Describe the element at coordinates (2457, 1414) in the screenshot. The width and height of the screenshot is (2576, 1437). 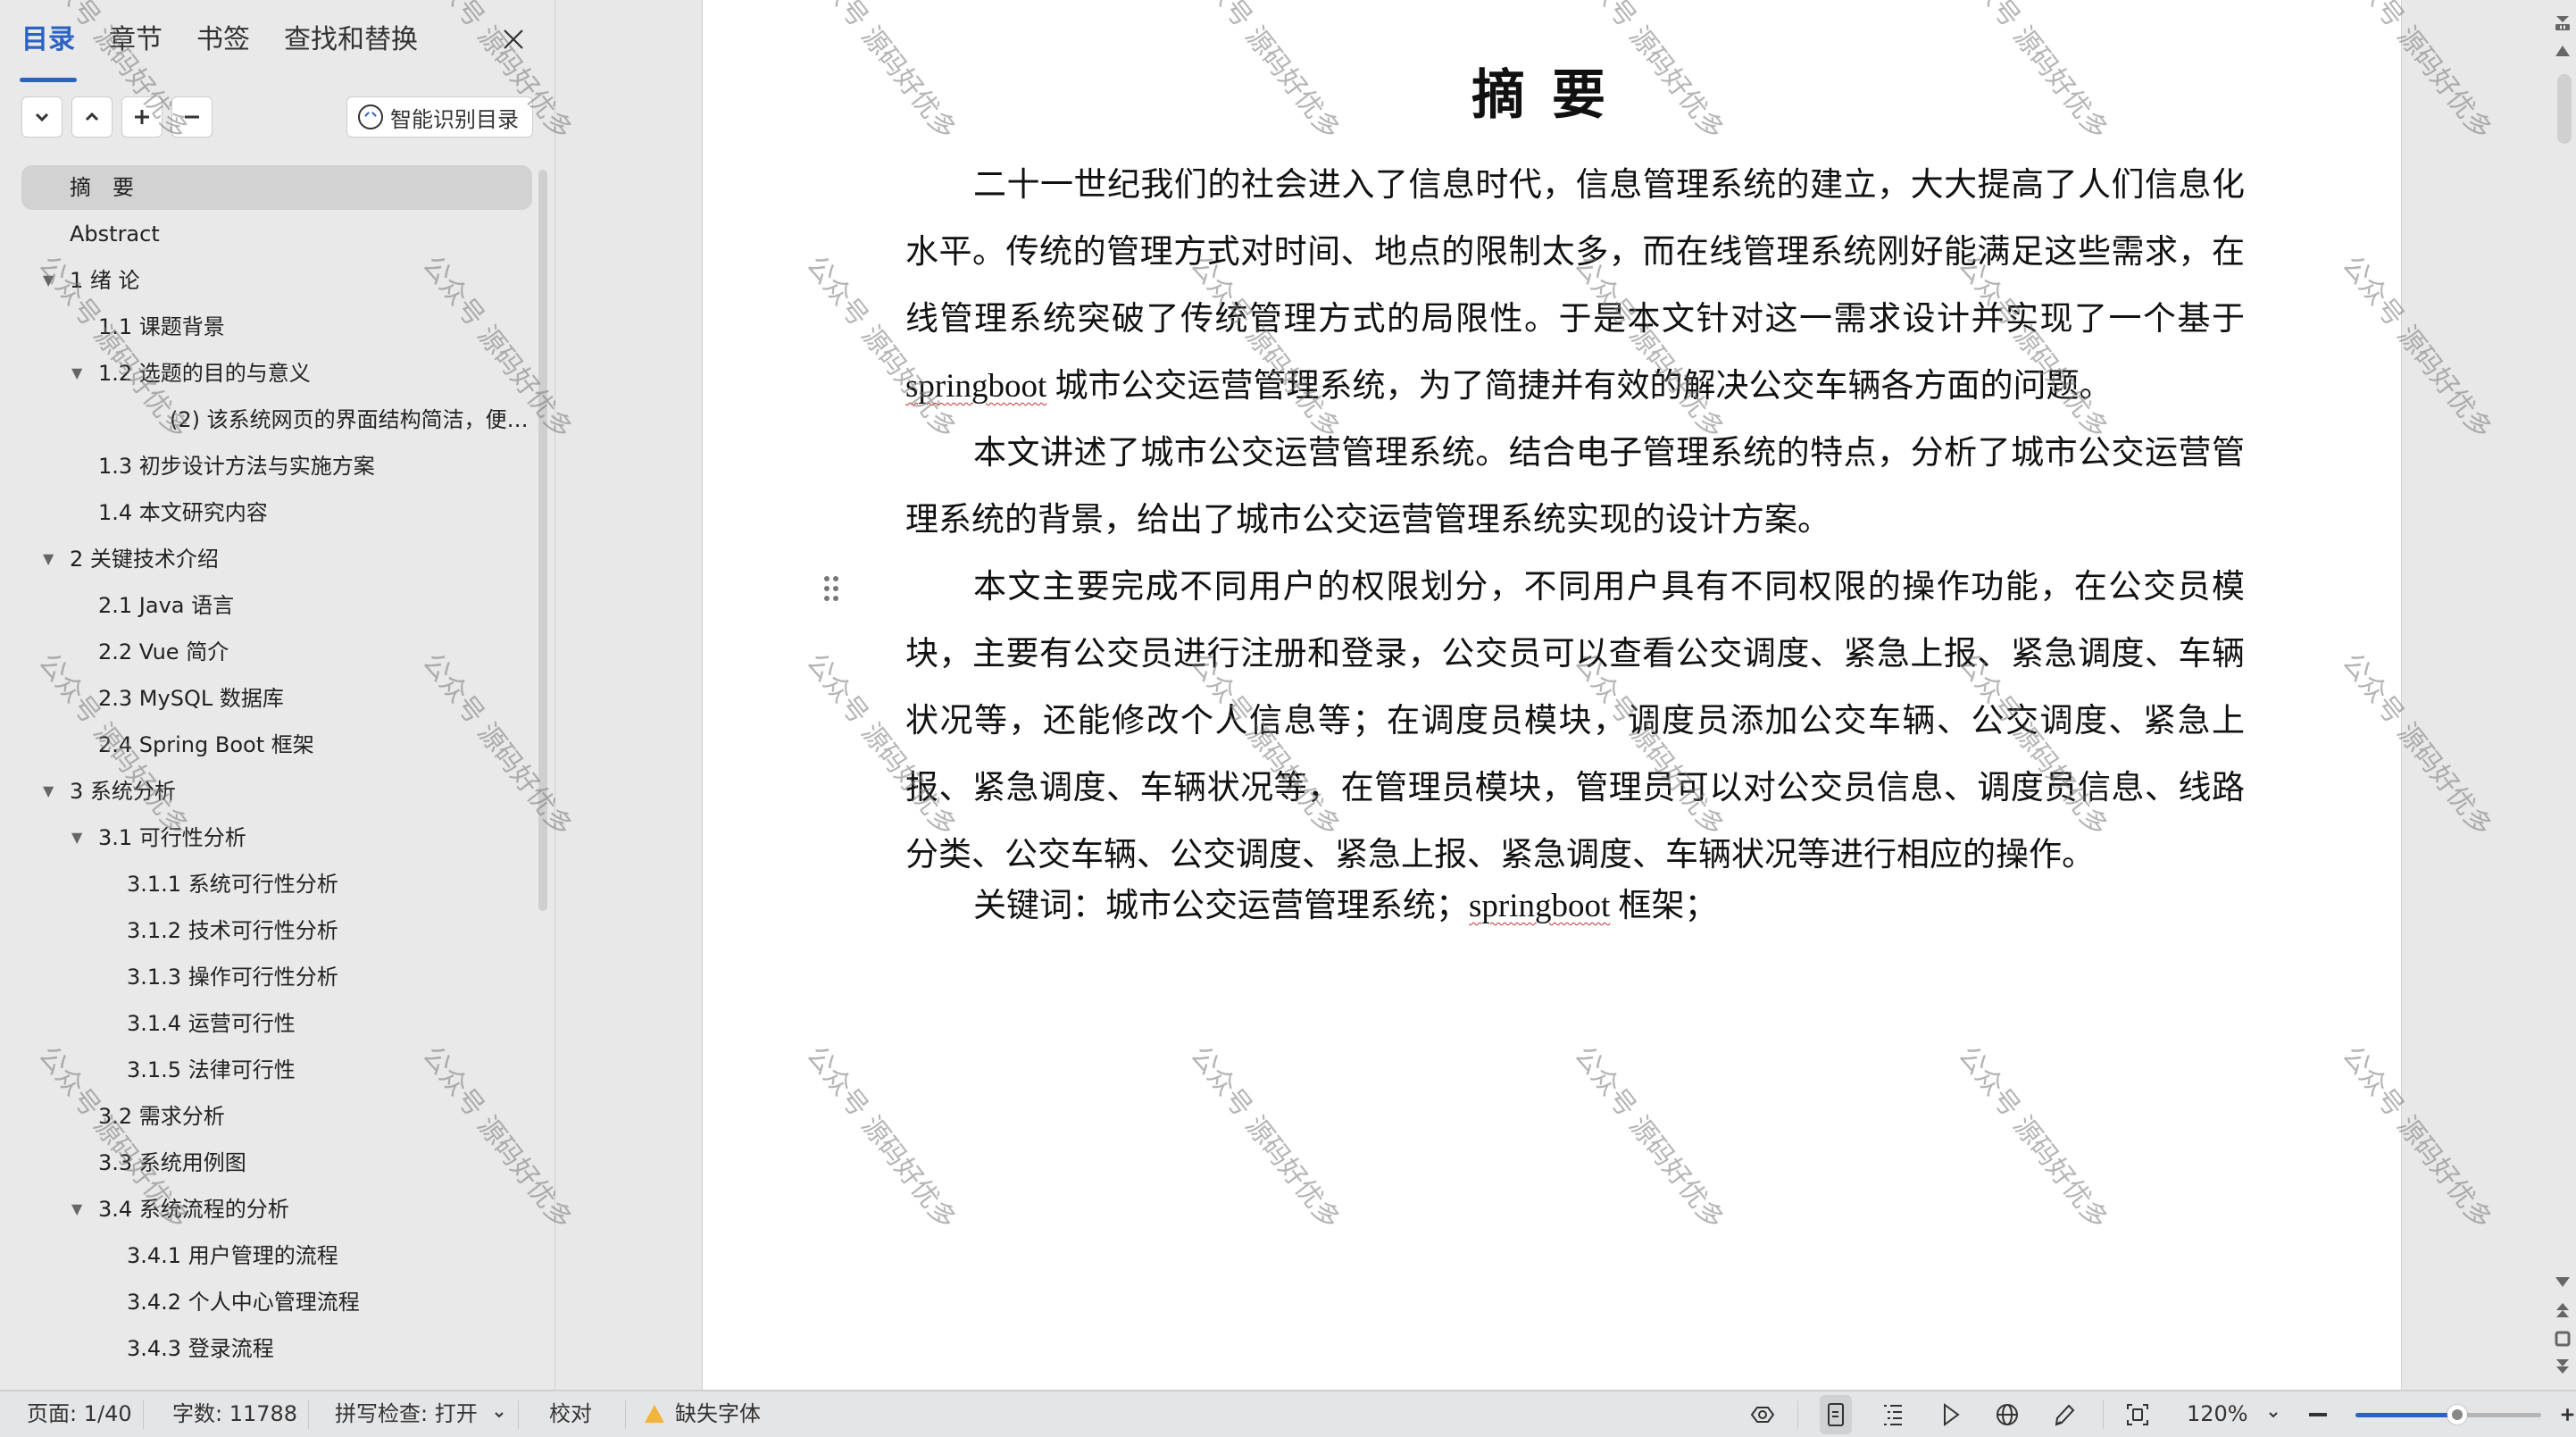
I see `zoom-slider-thumb` at that location.